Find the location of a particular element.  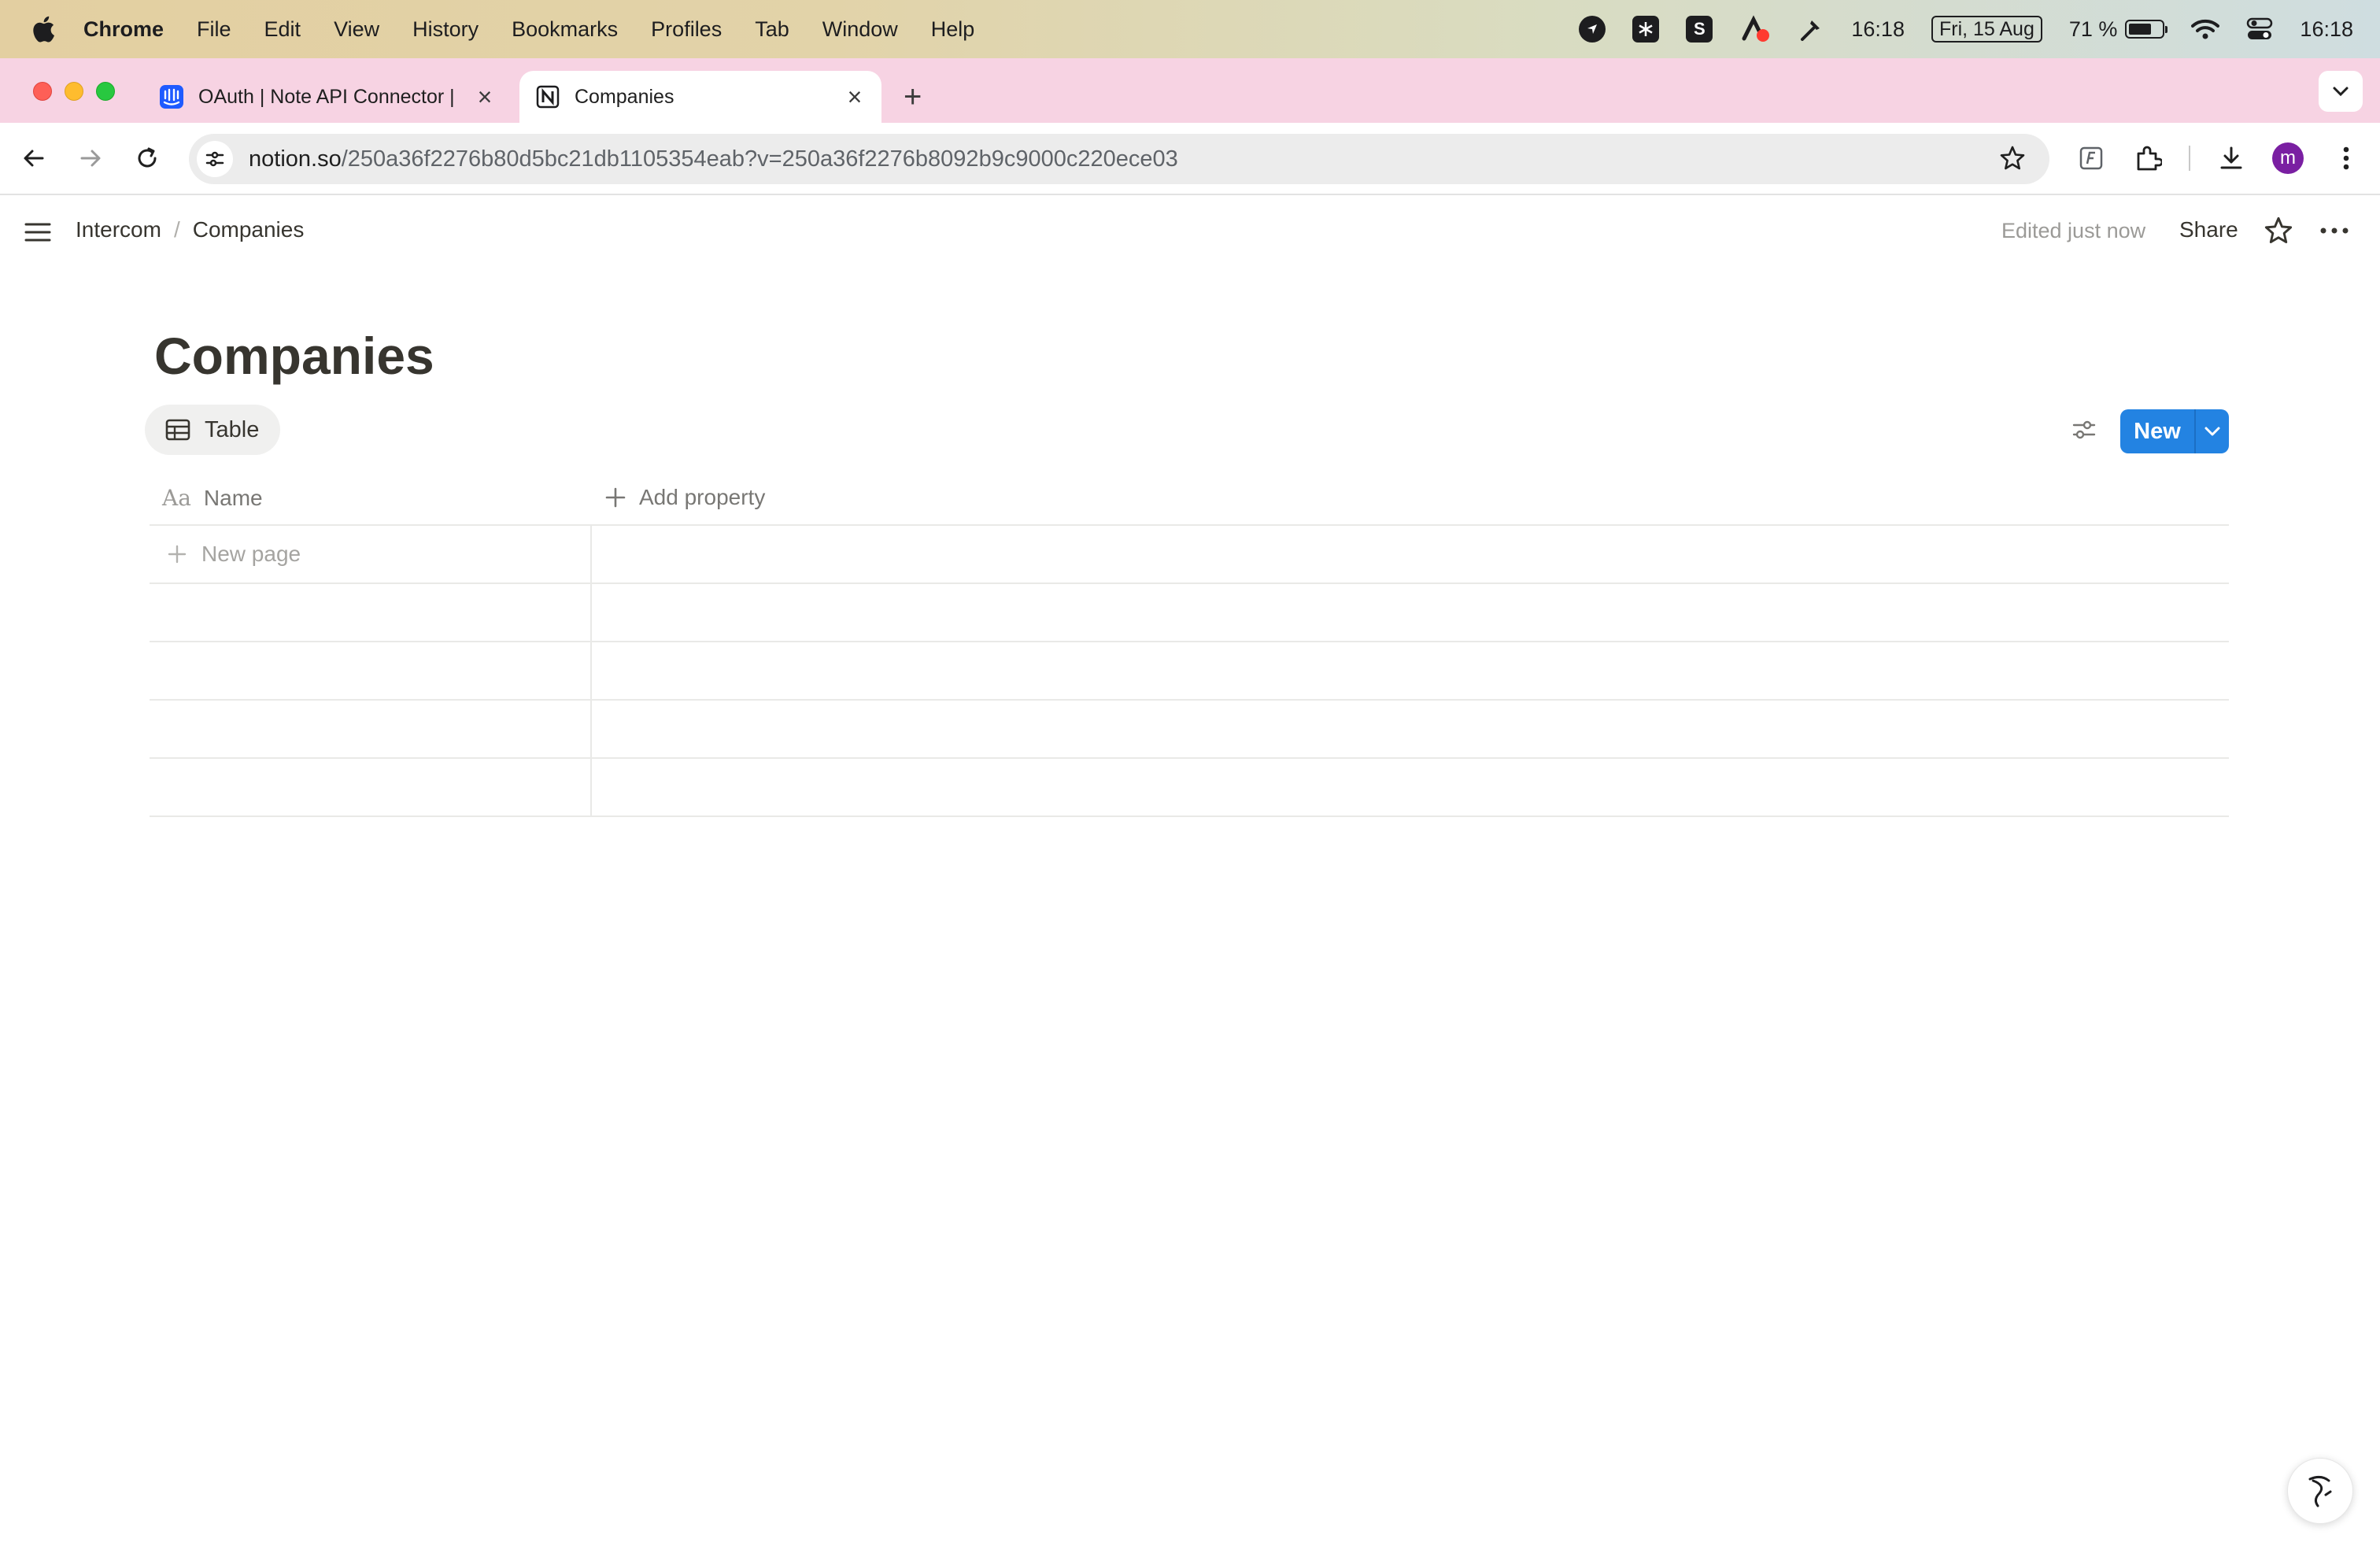

back-button is located at coordinates (34, 158).